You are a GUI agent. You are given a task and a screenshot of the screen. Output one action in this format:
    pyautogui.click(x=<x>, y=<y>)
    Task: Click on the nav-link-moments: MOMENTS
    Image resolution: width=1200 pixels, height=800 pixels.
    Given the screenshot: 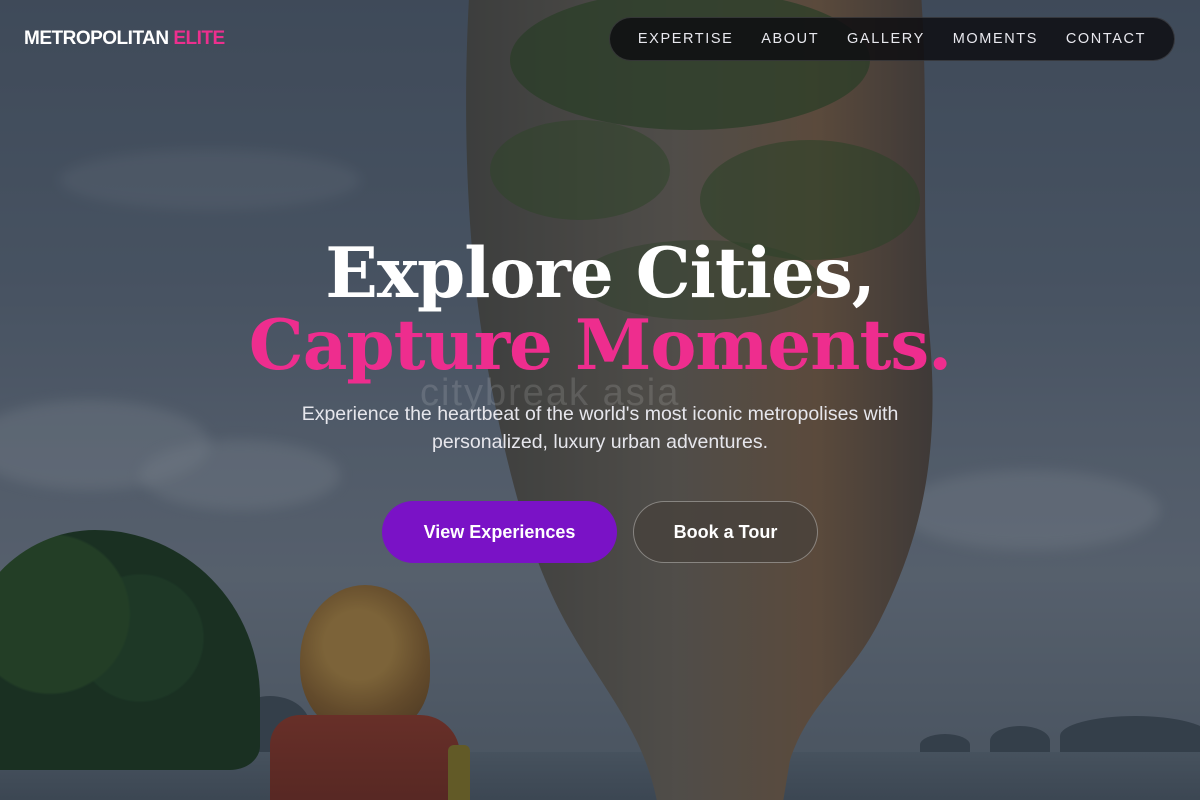 What is the action you would take?
    pyautogui.click(x=995, y=39)
    